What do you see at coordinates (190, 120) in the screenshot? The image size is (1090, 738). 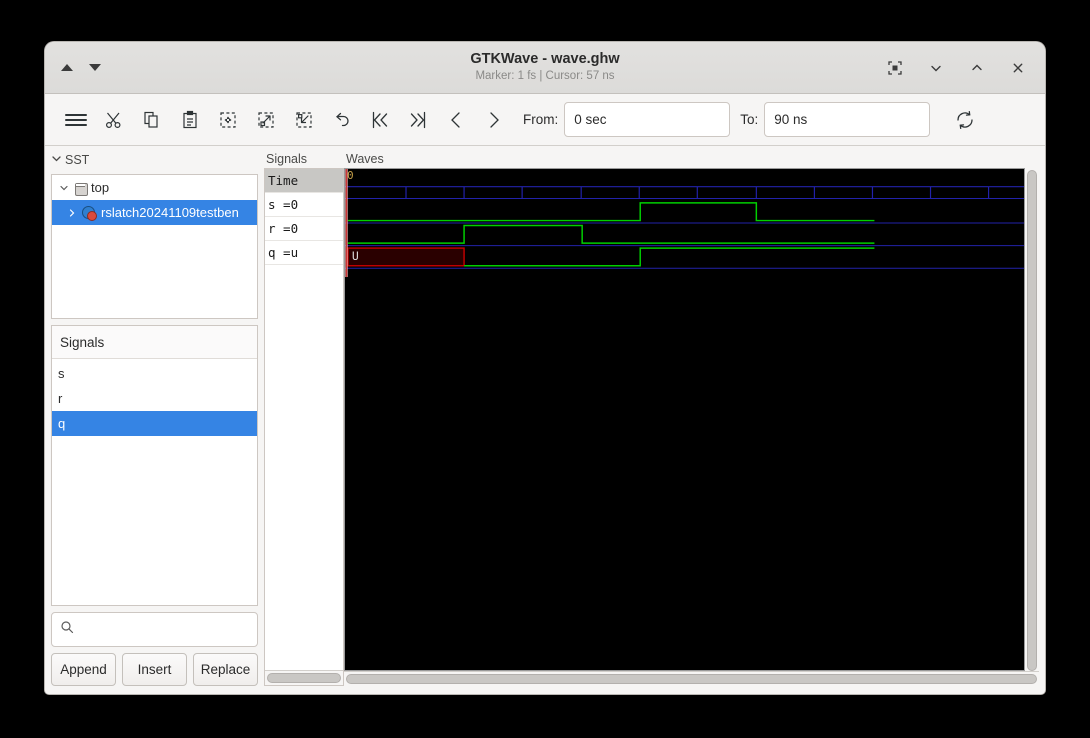 I see `paste-clipboard-icon` at bounding box center [190, 120].